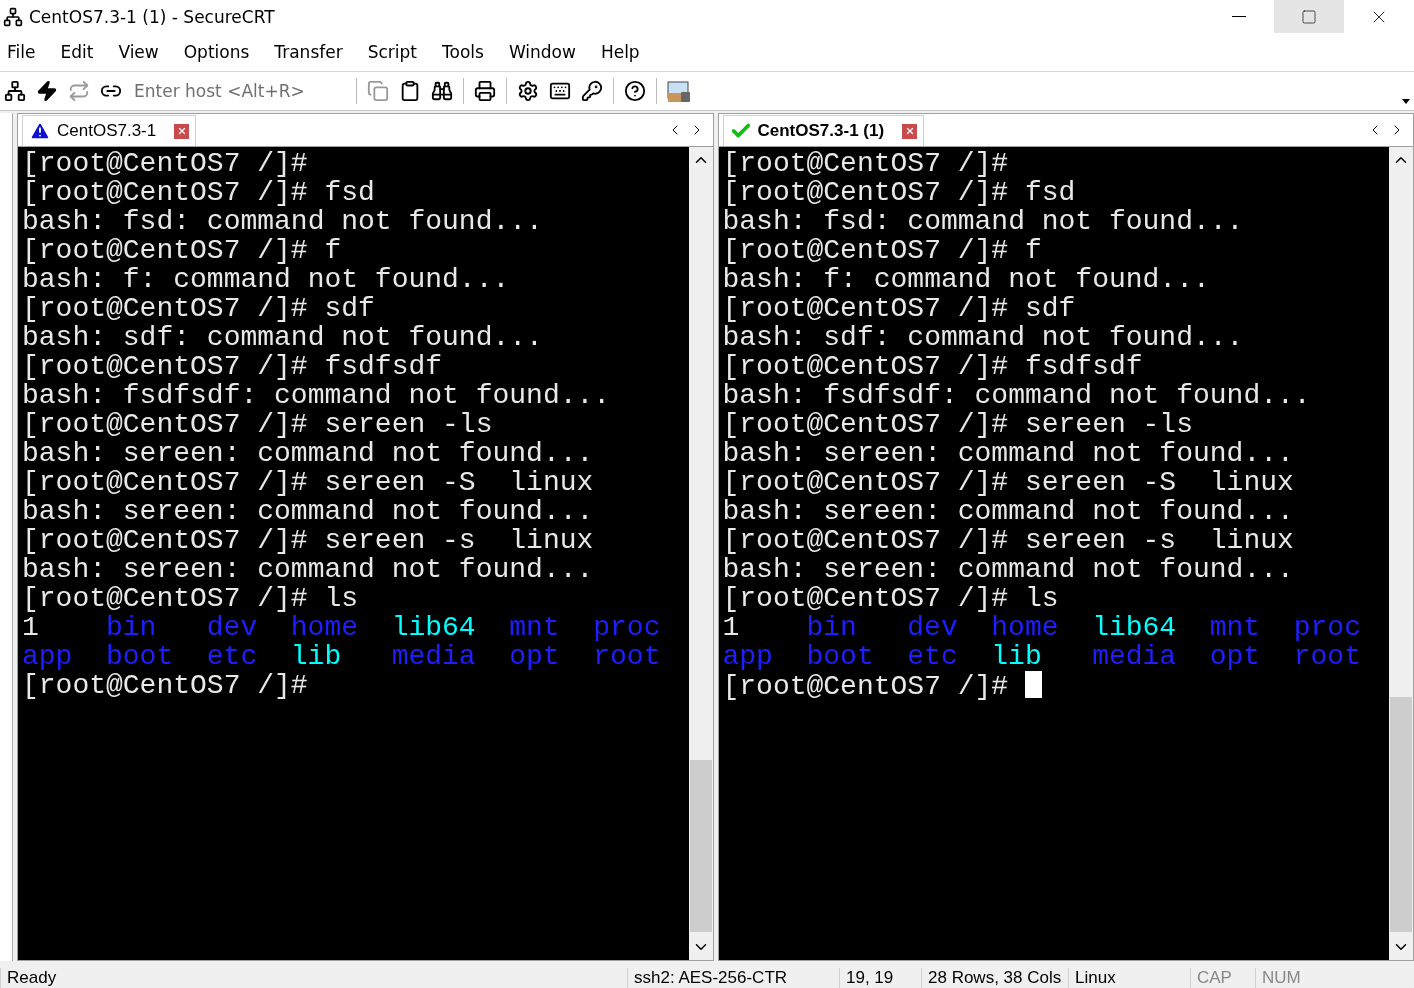  Describe the element at coordinates (15, 91) in the screenshot. I see `session-tree-icon` at that location.